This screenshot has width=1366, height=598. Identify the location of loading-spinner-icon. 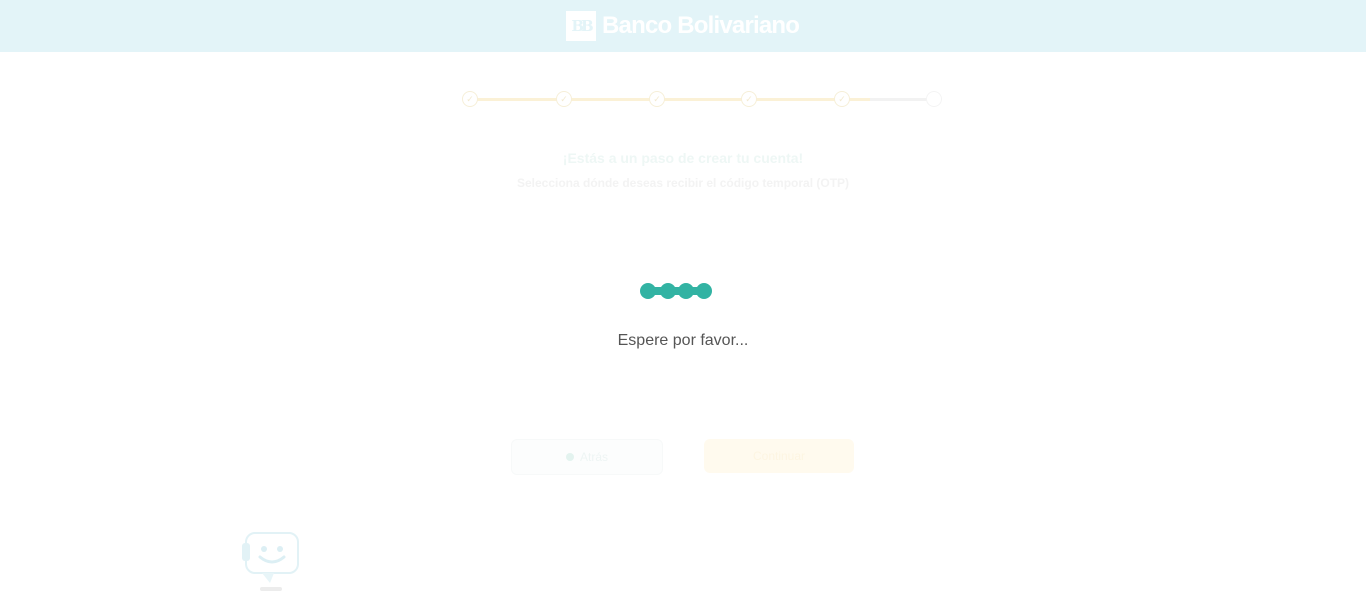
(677, 291).